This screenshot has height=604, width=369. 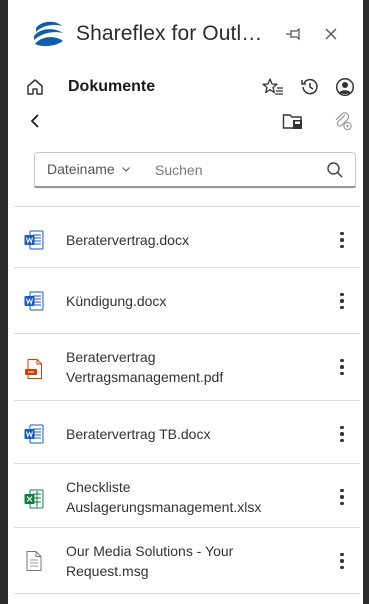 I want to click on pin-icon, so click(x=293, y=34).